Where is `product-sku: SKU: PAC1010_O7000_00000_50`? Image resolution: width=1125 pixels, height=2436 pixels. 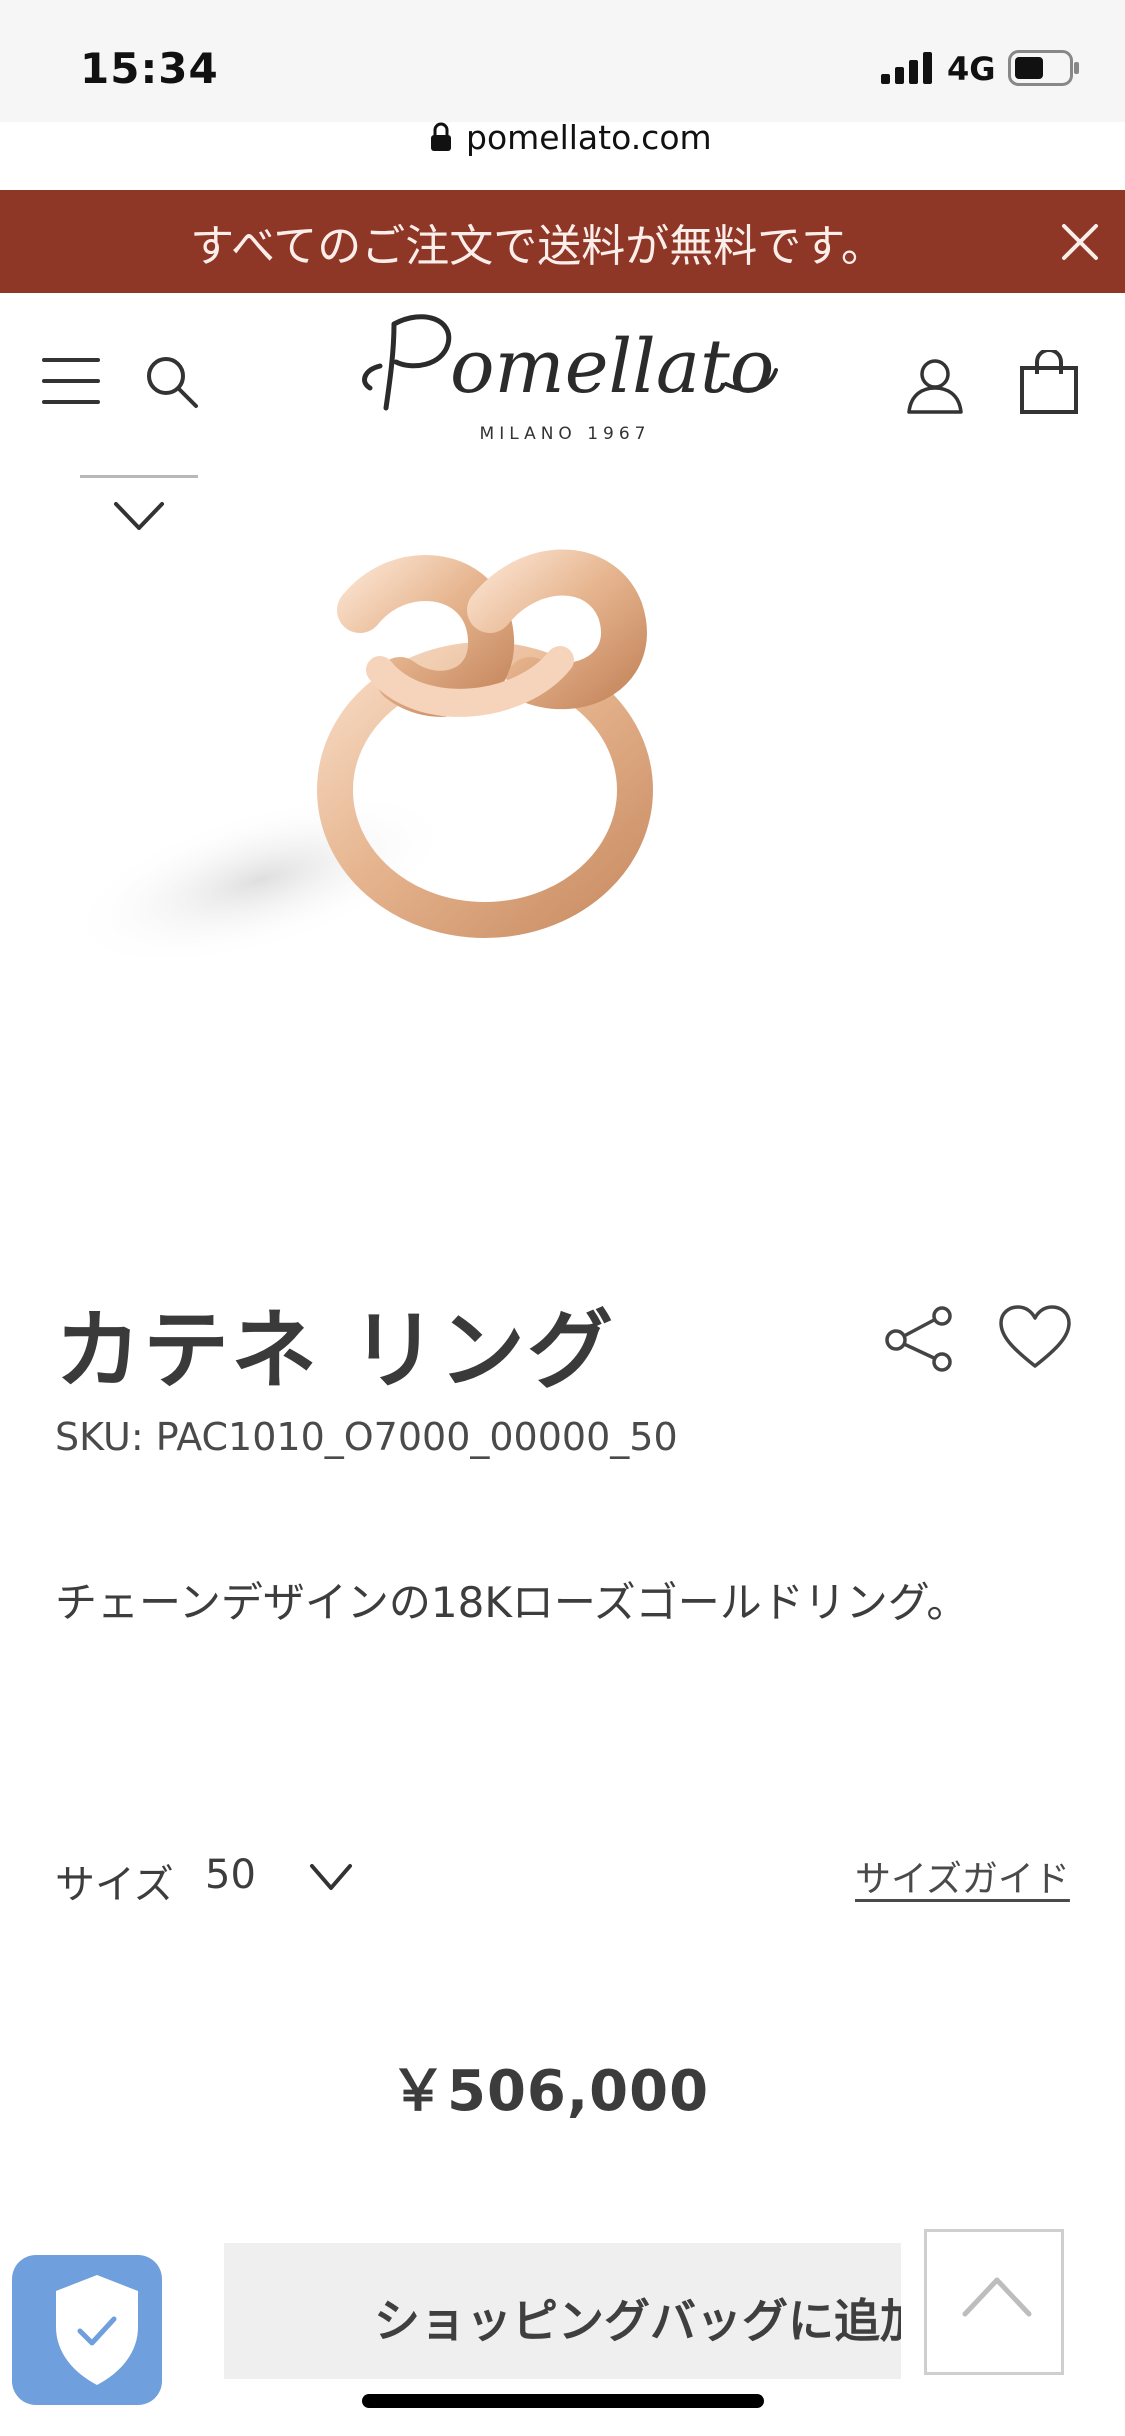
product-sku: SKU: PAC1010_O7000_00000_50 is located at coordinates (366, 1437).